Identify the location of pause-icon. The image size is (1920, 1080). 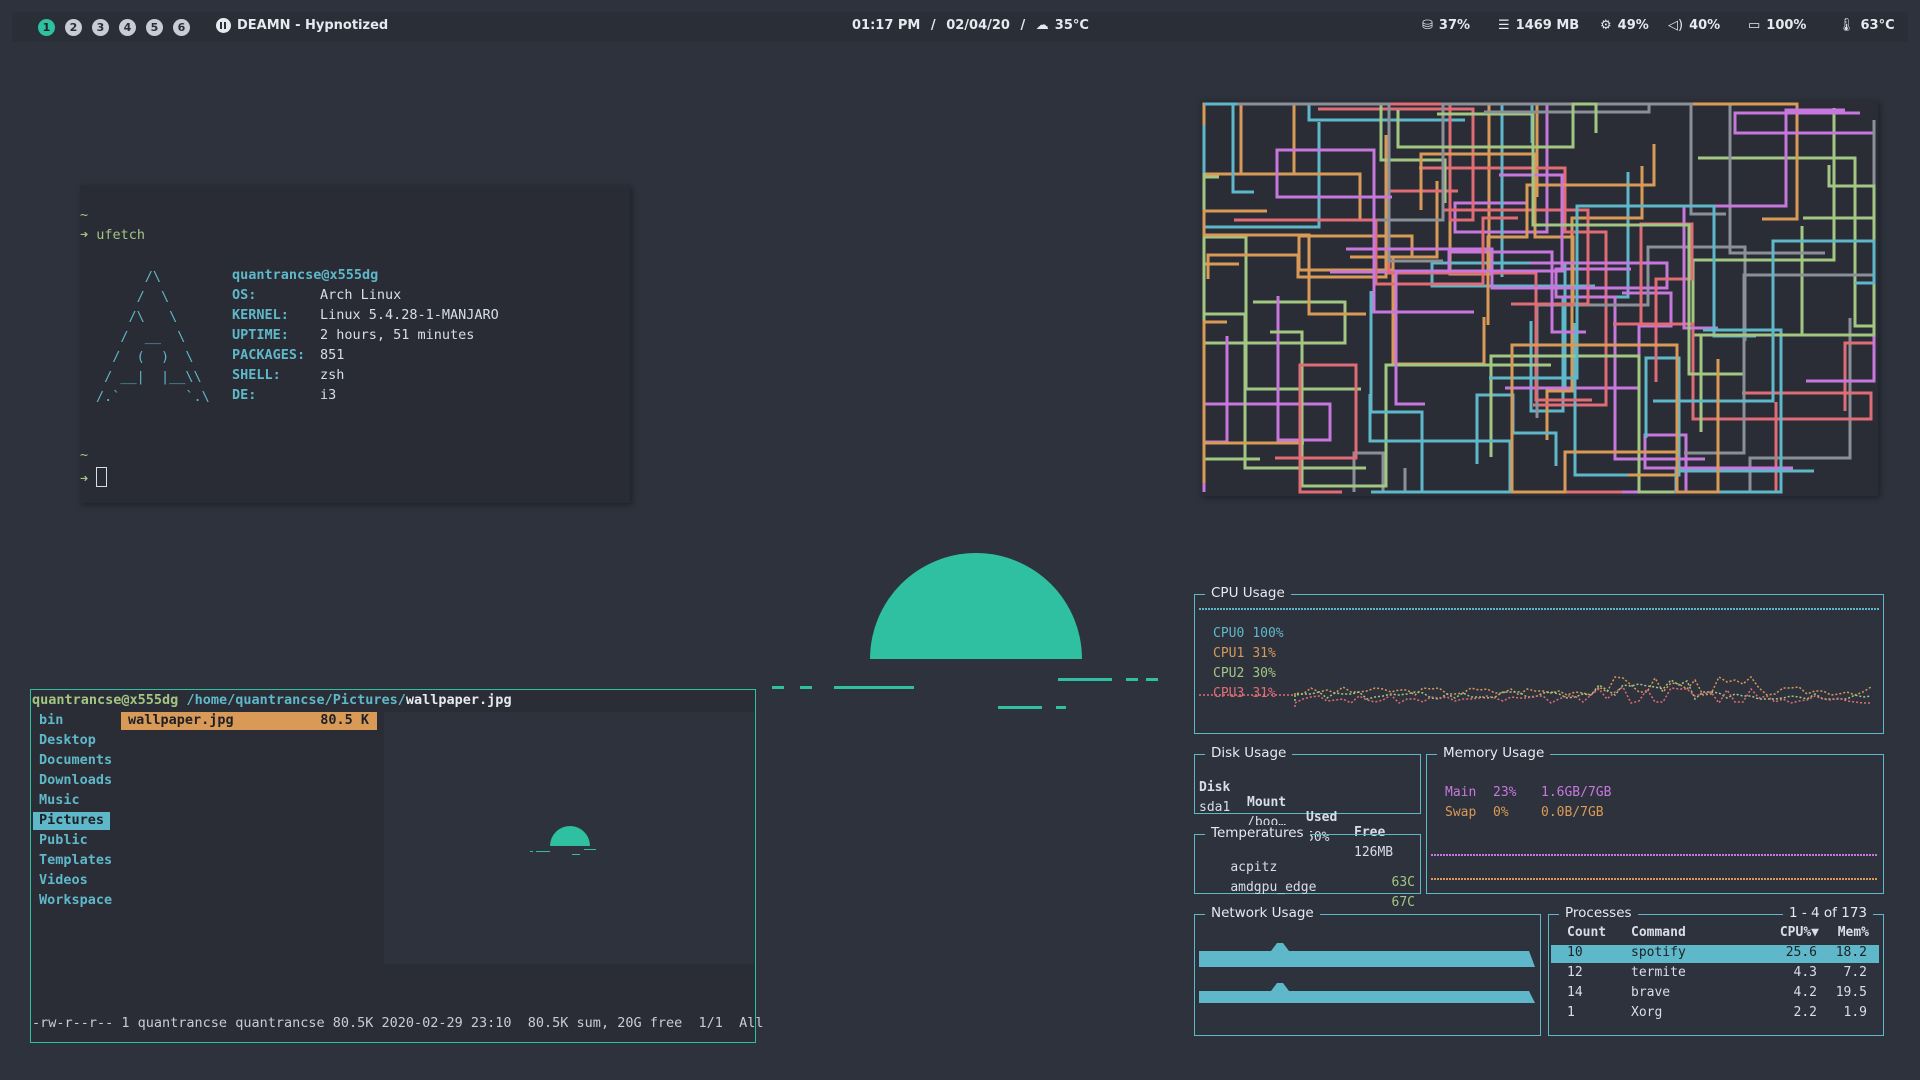
(223, 25).